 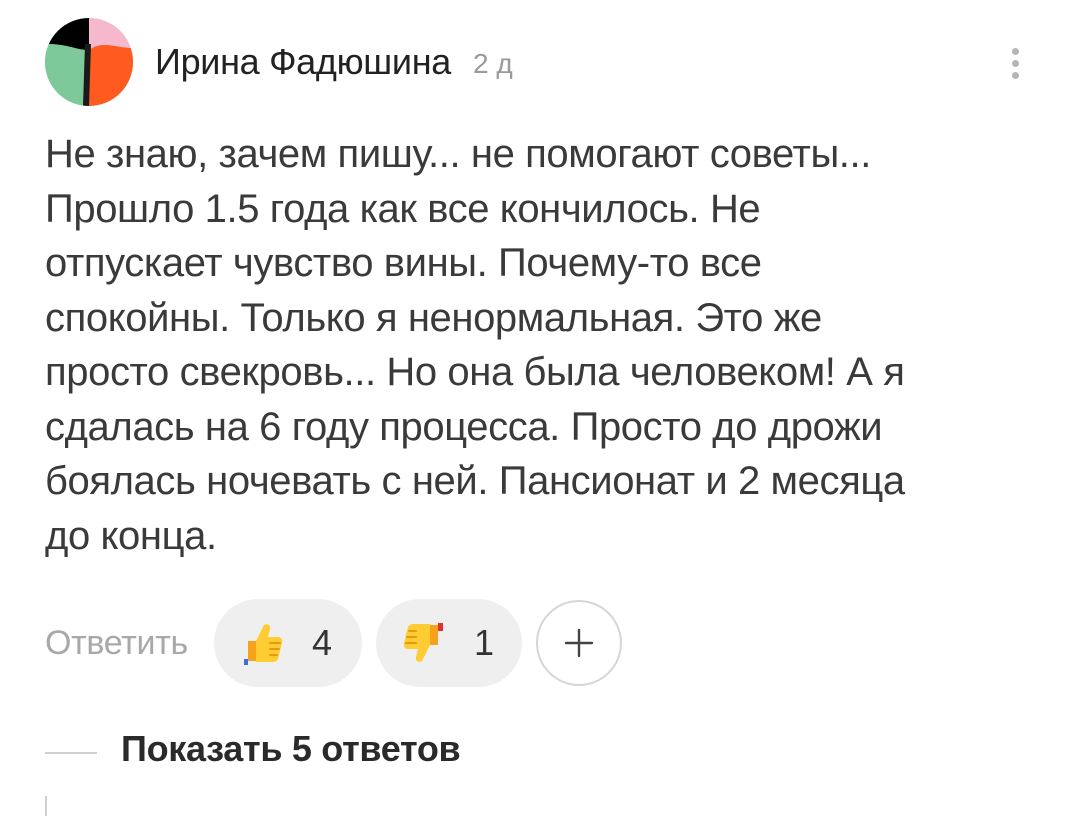 I want to click on thumbs-up-icon, so click(x=263, y=644).